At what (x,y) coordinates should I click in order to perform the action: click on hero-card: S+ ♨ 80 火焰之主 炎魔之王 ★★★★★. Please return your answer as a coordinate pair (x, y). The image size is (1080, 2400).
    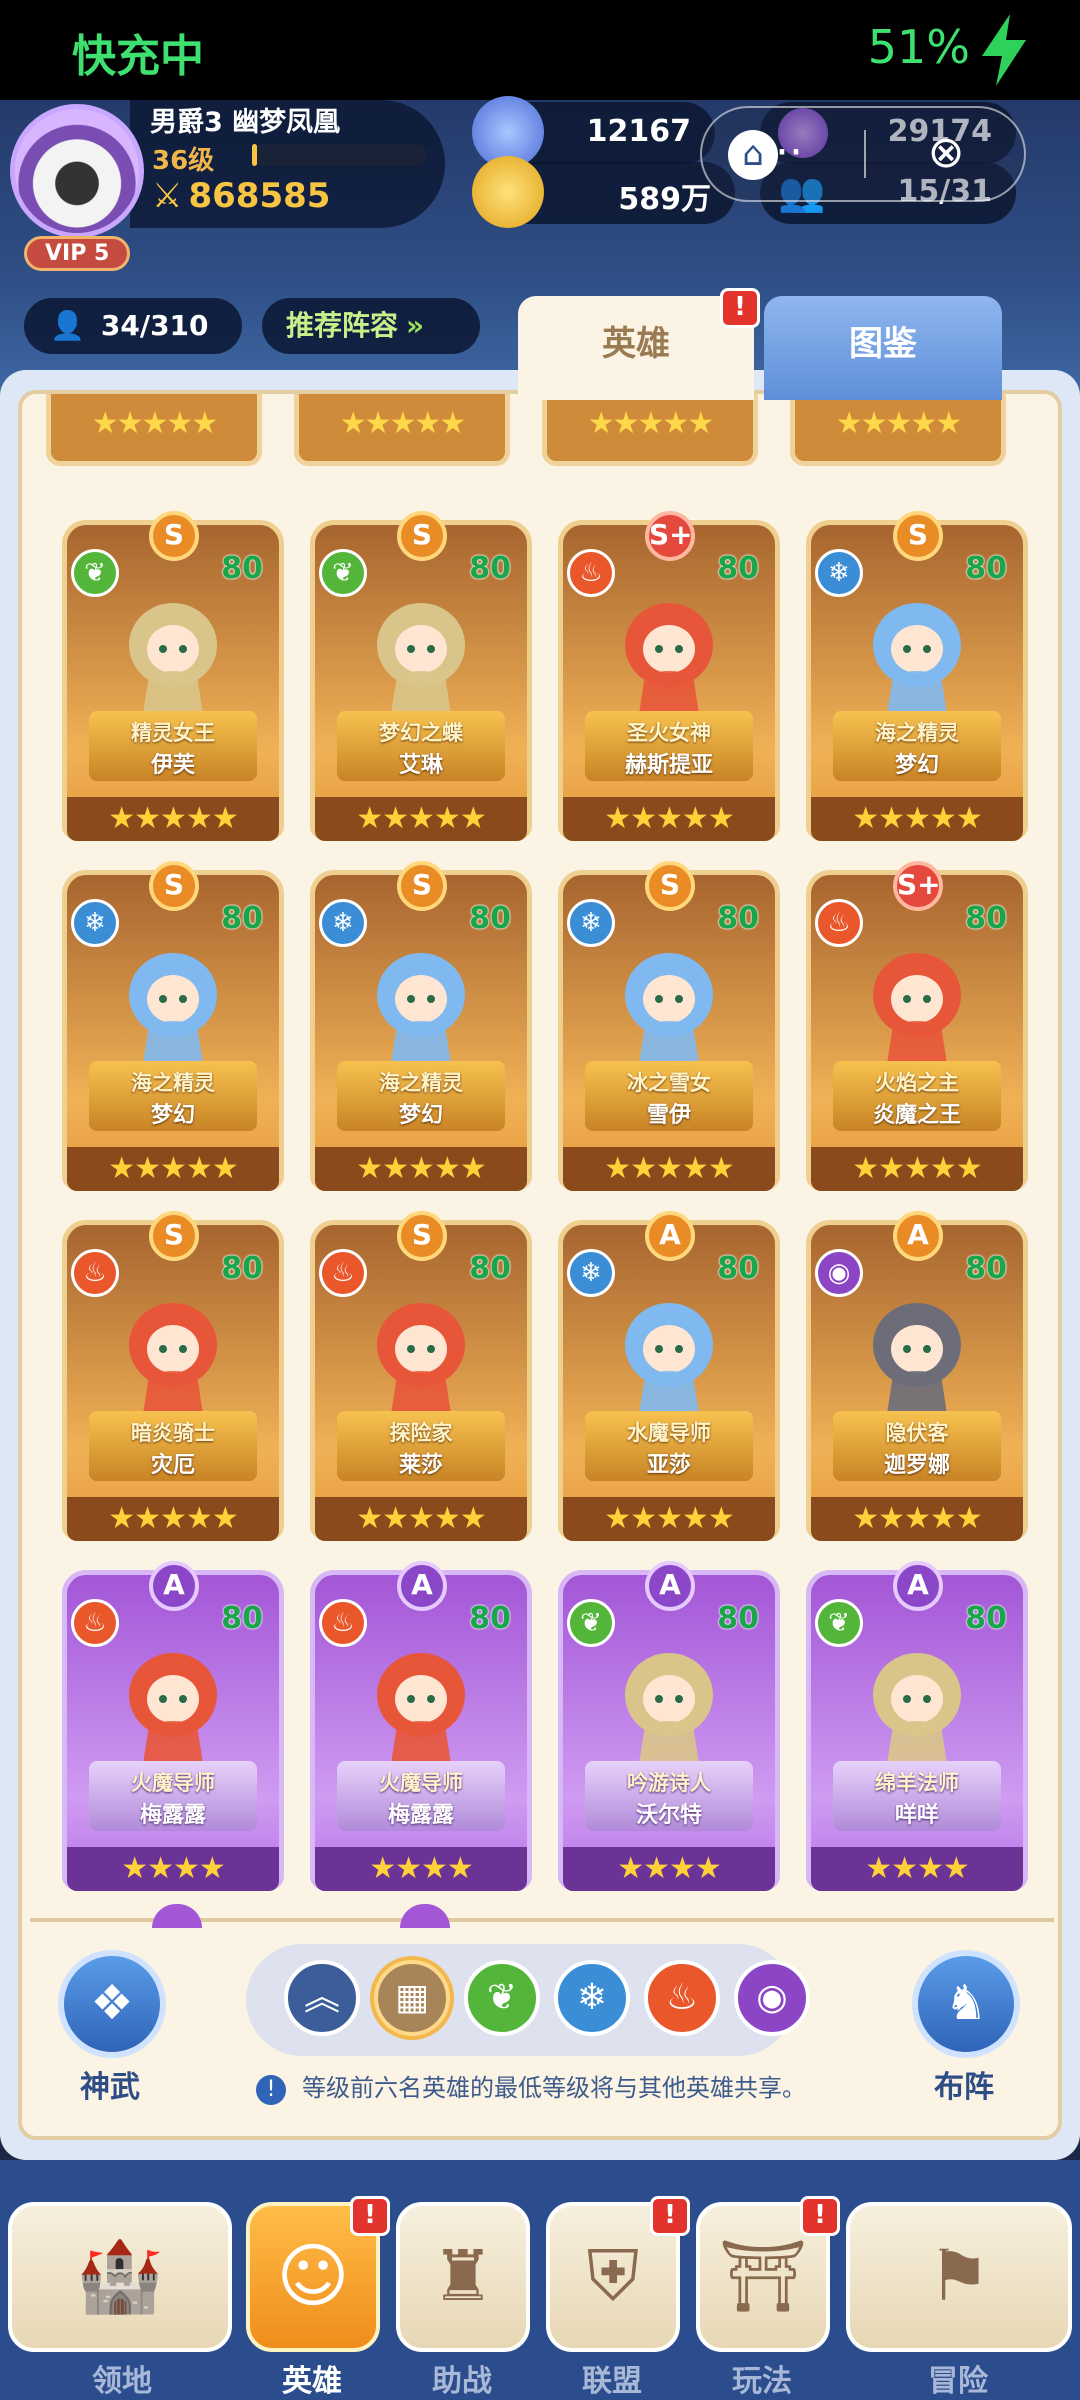
    Looking at the image, I should click on (917, 1026).